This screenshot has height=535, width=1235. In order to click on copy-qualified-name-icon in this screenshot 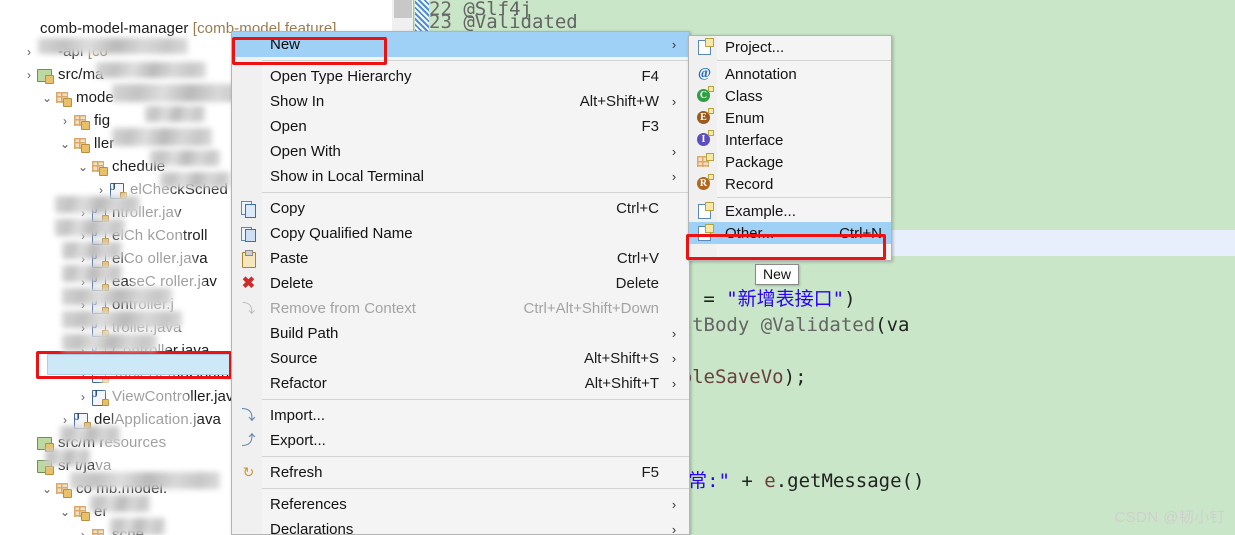, I will do `click(248, 233)`.